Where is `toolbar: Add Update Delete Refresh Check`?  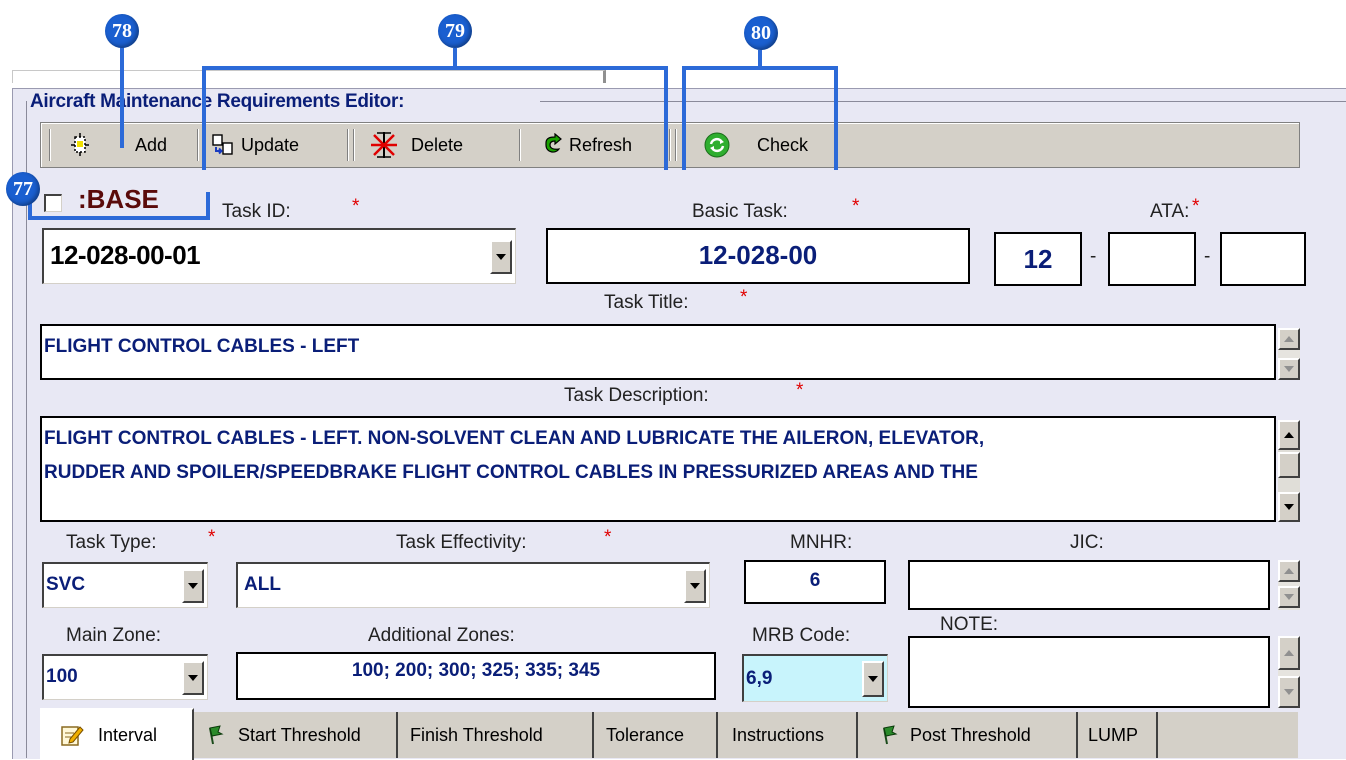 toolbar: Add Update Delete Refresh Check is located at coordinates (670, 145).